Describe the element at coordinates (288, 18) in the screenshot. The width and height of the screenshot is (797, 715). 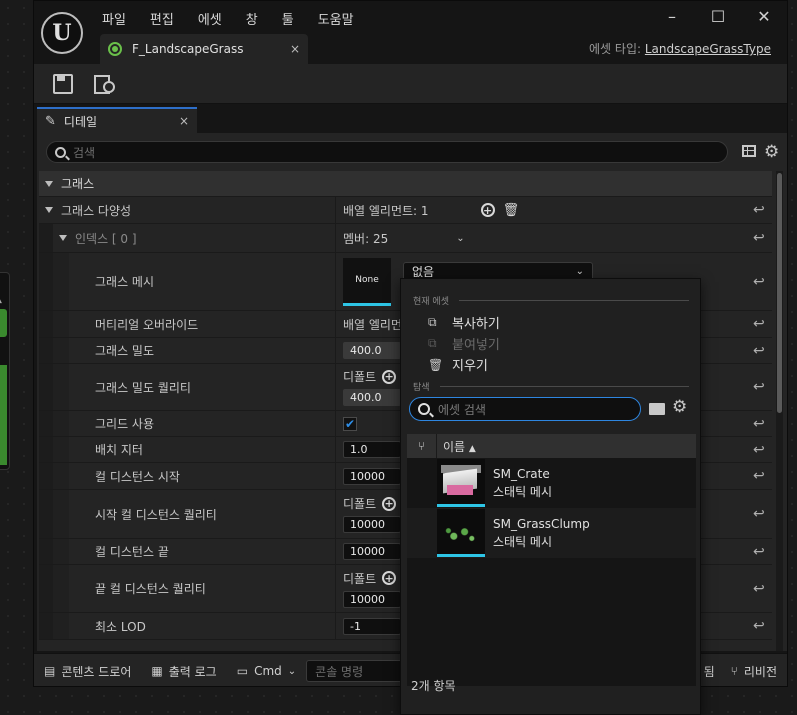
I see `menu-tools: 툴` at that location.